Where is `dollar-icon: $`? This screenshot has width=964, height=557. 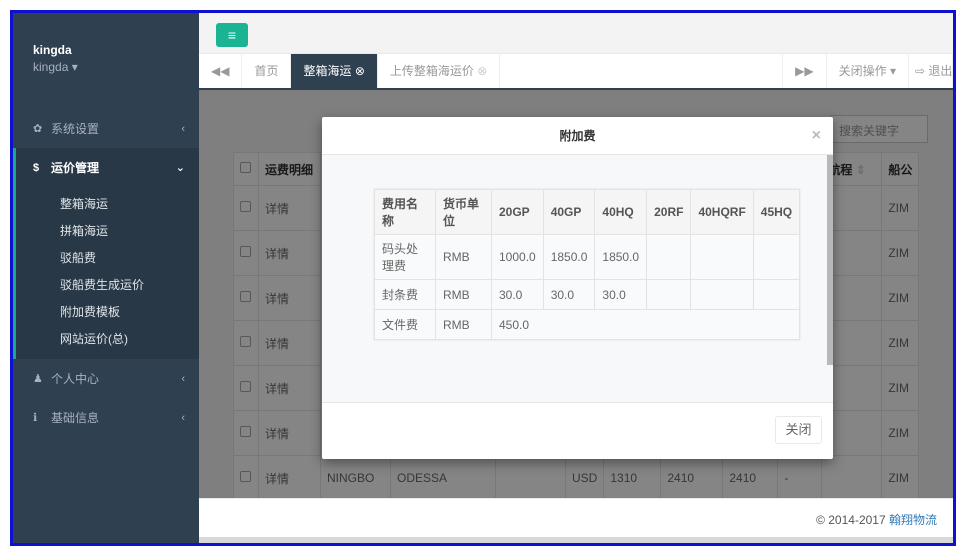
dollar-icon: $ is located at coordinates (36, 167).